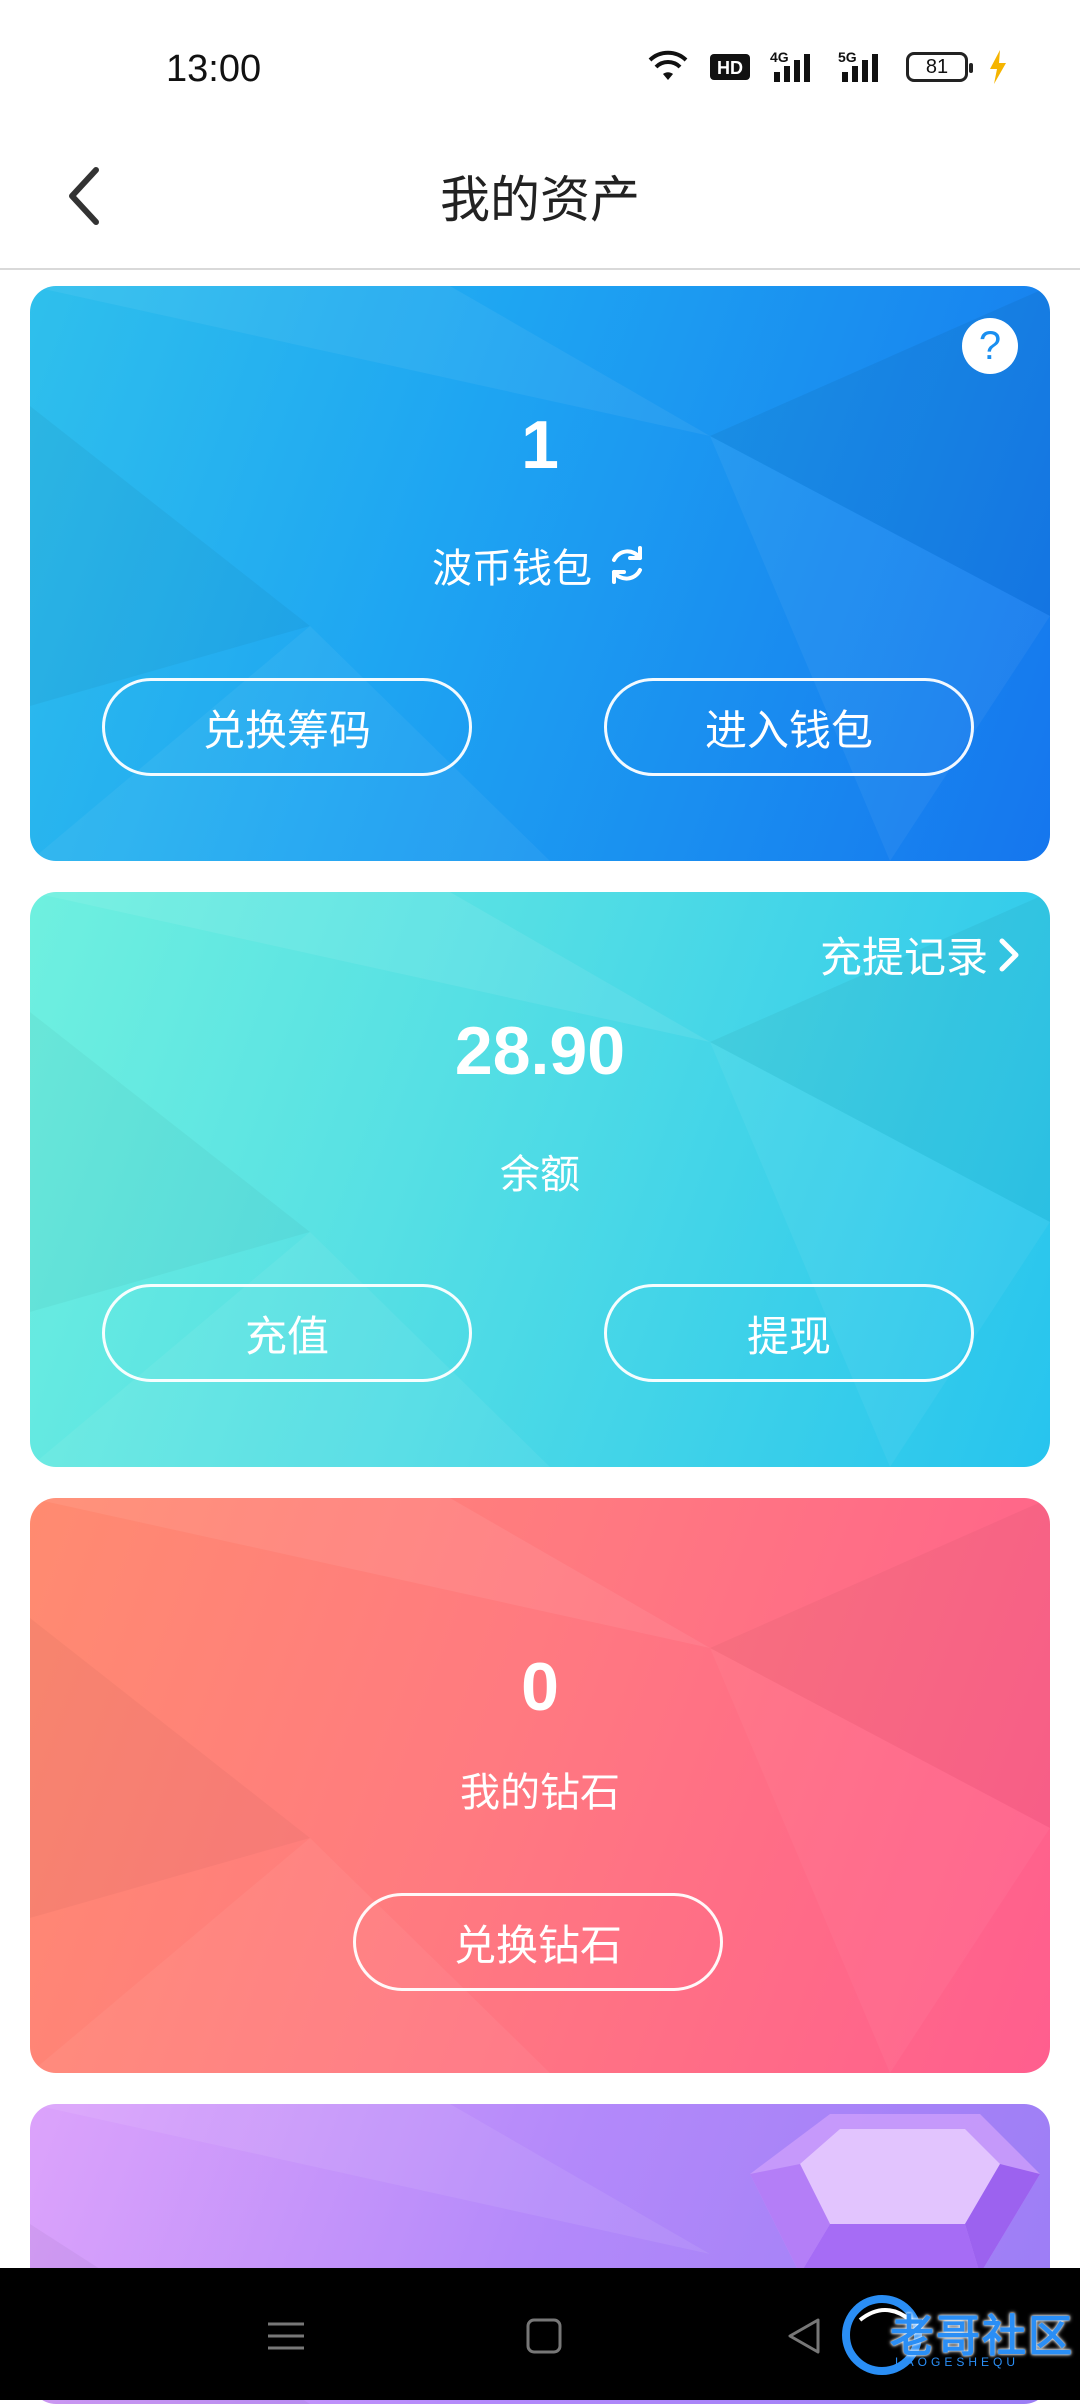 This screenshot has height=2404, width=1080. Describe the element at coordinates (998, 67) in the screenshot. I see `charging-icon` at that location.